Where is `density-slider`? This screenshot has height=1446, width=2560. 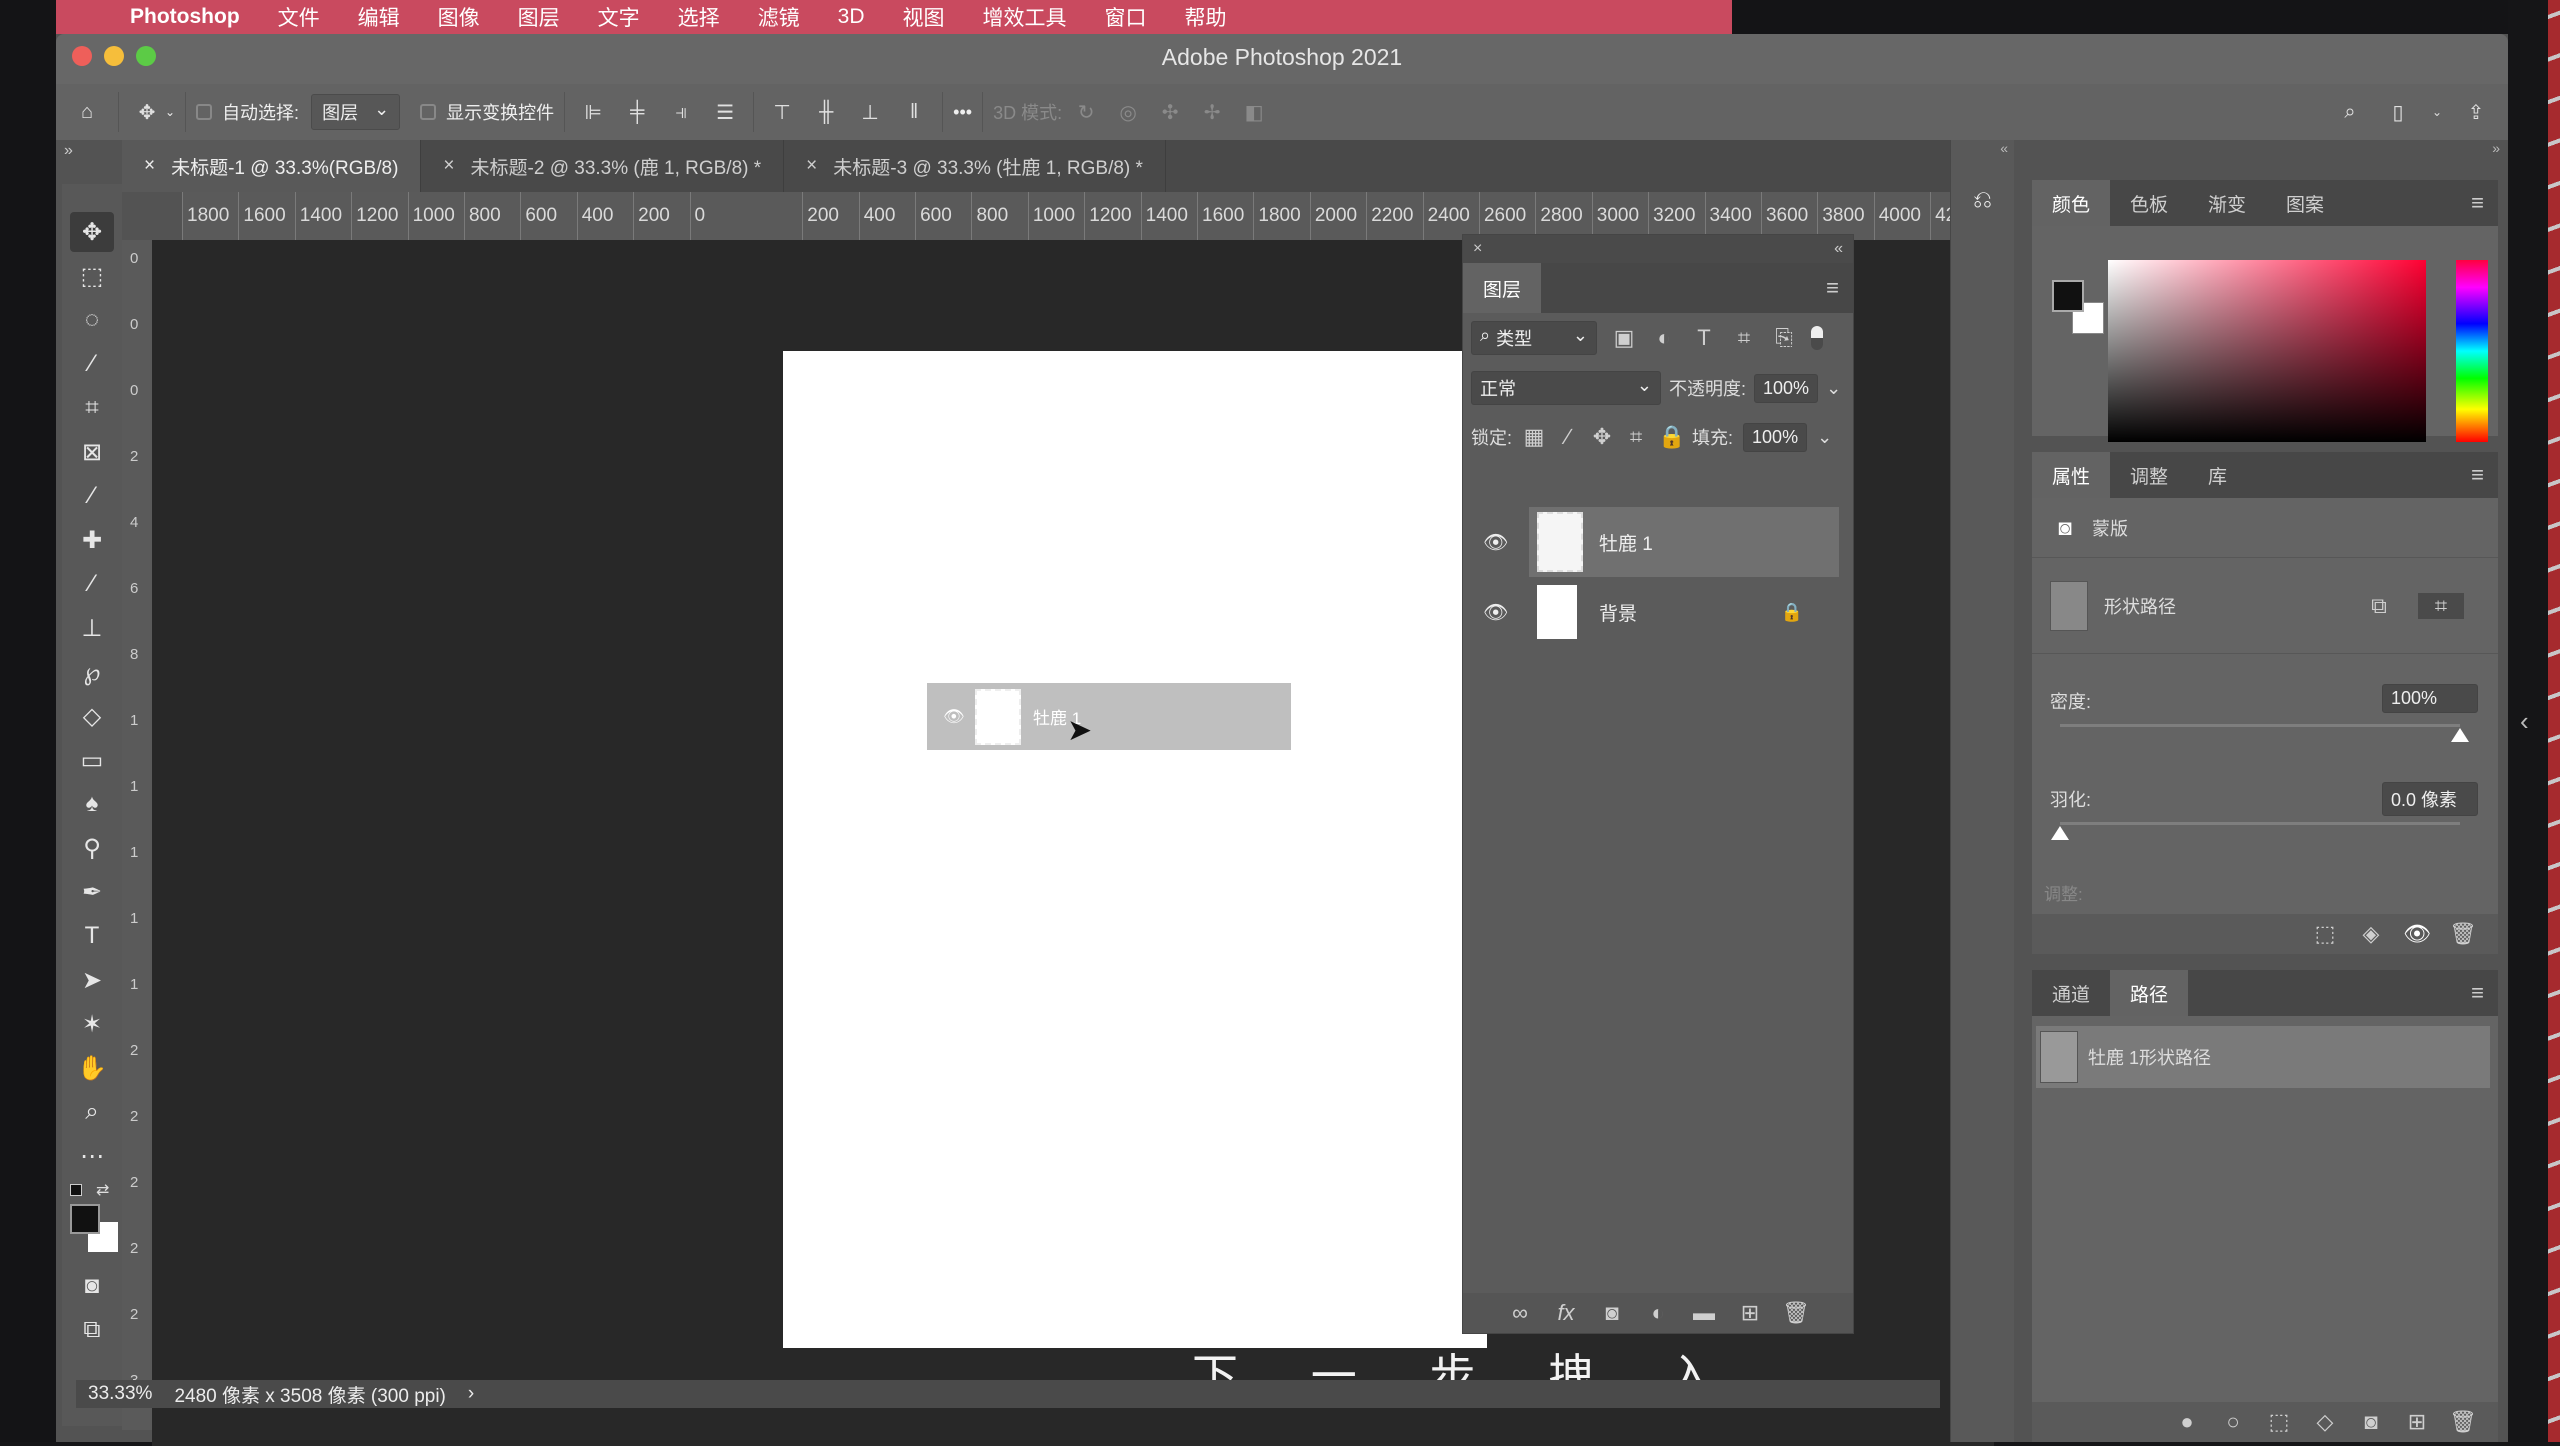
density-slider is located at coordinates (2260, 725).